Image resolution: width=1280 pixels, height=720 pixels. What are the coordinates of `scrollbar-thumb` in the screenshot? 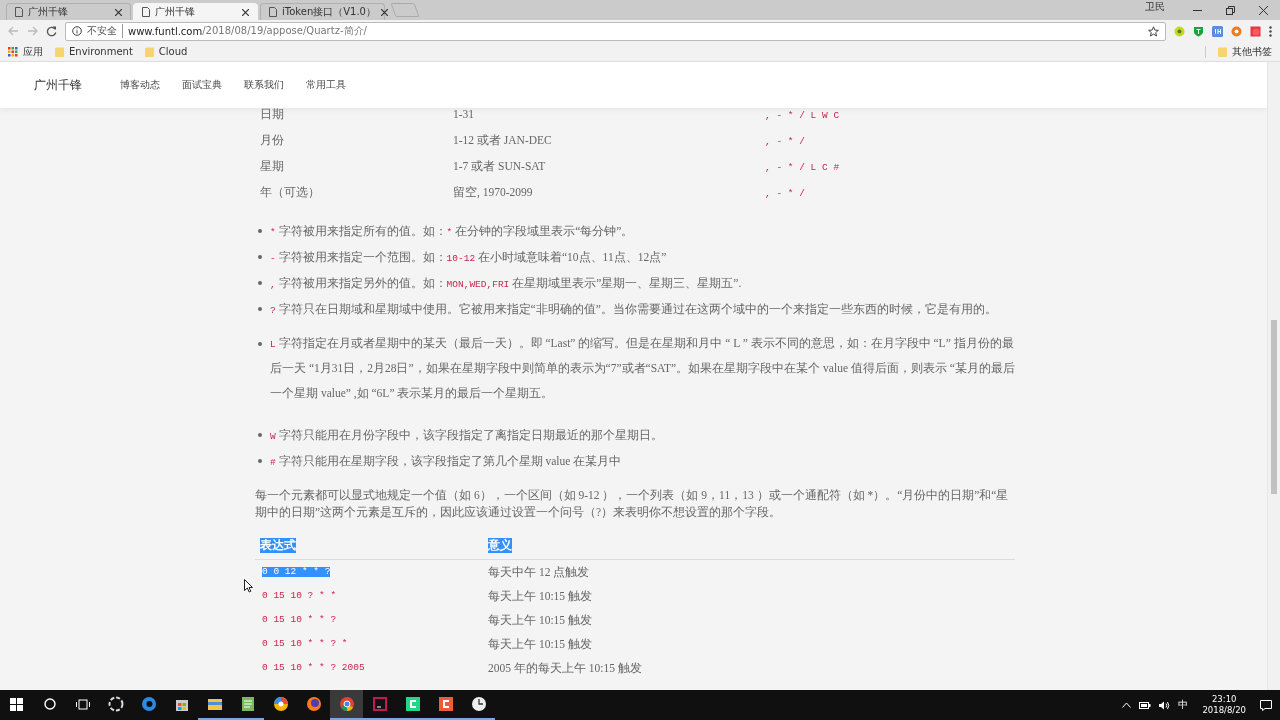 It's located at (1274, 407).